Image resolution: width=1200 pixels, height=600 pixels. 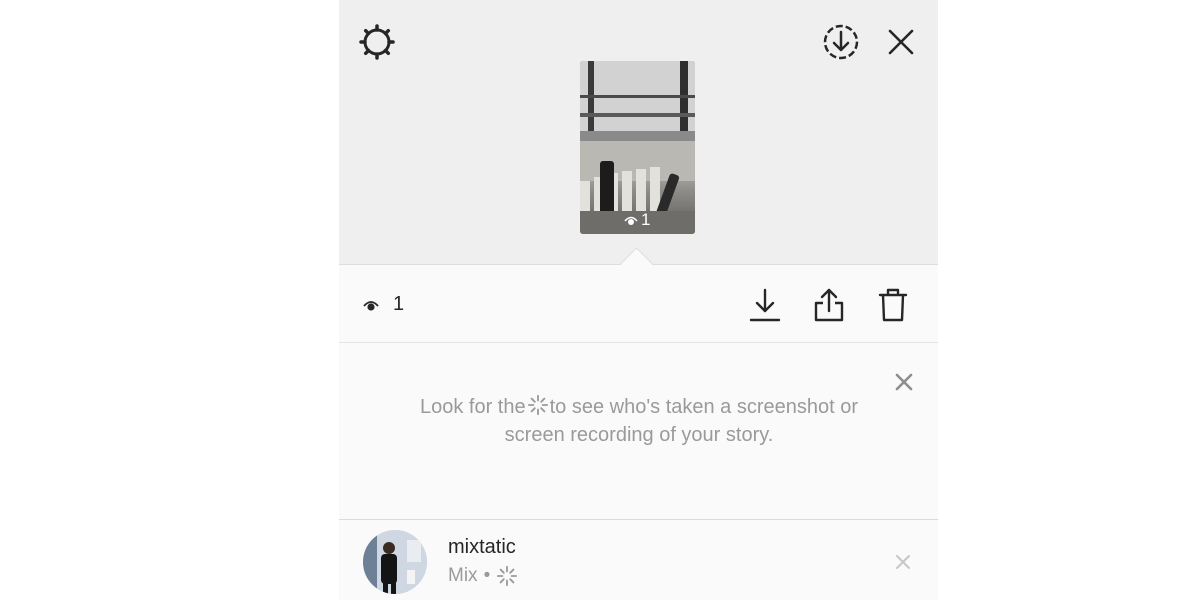 I want to click on download-circle-icon, so click(x=841, y=42).